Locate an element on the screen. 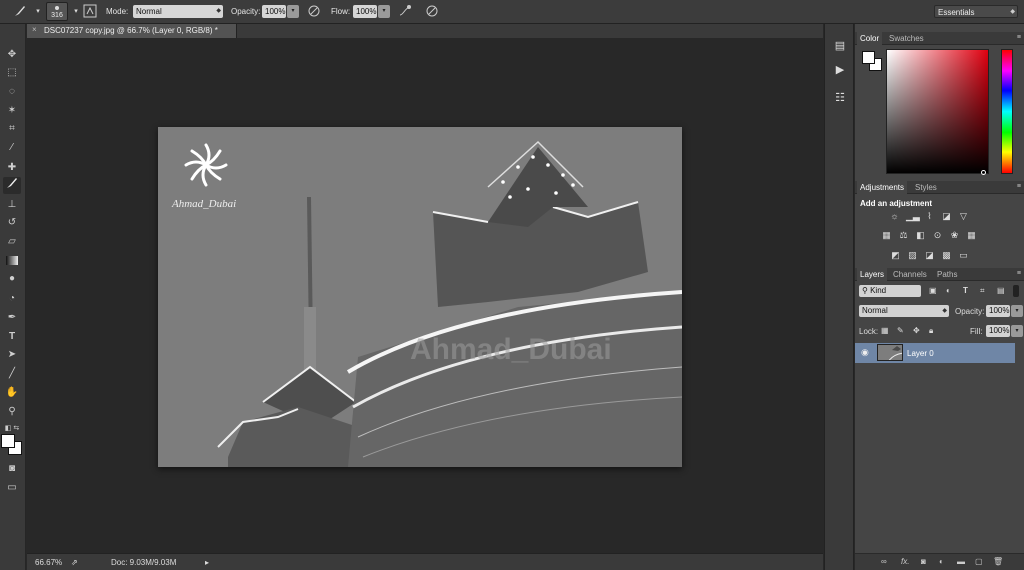 This screenshot has height=570, width=1024. workspace-switcher: Essentials ◆ is located at coordinates (976, 11).